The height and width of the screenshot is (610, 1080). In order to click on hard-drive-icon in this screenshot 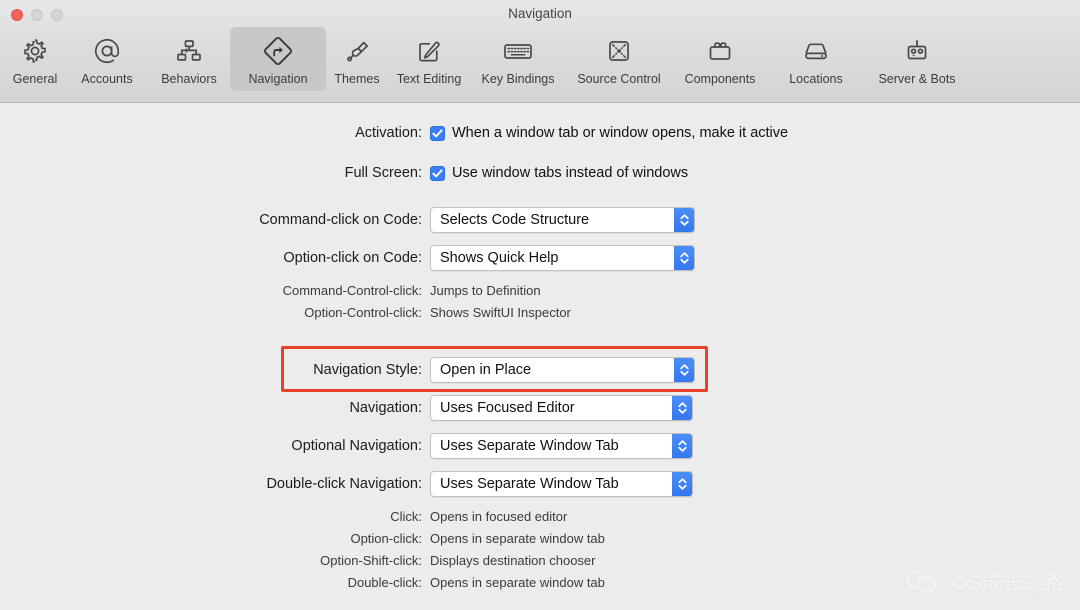, I will do `click(816, 51)`.